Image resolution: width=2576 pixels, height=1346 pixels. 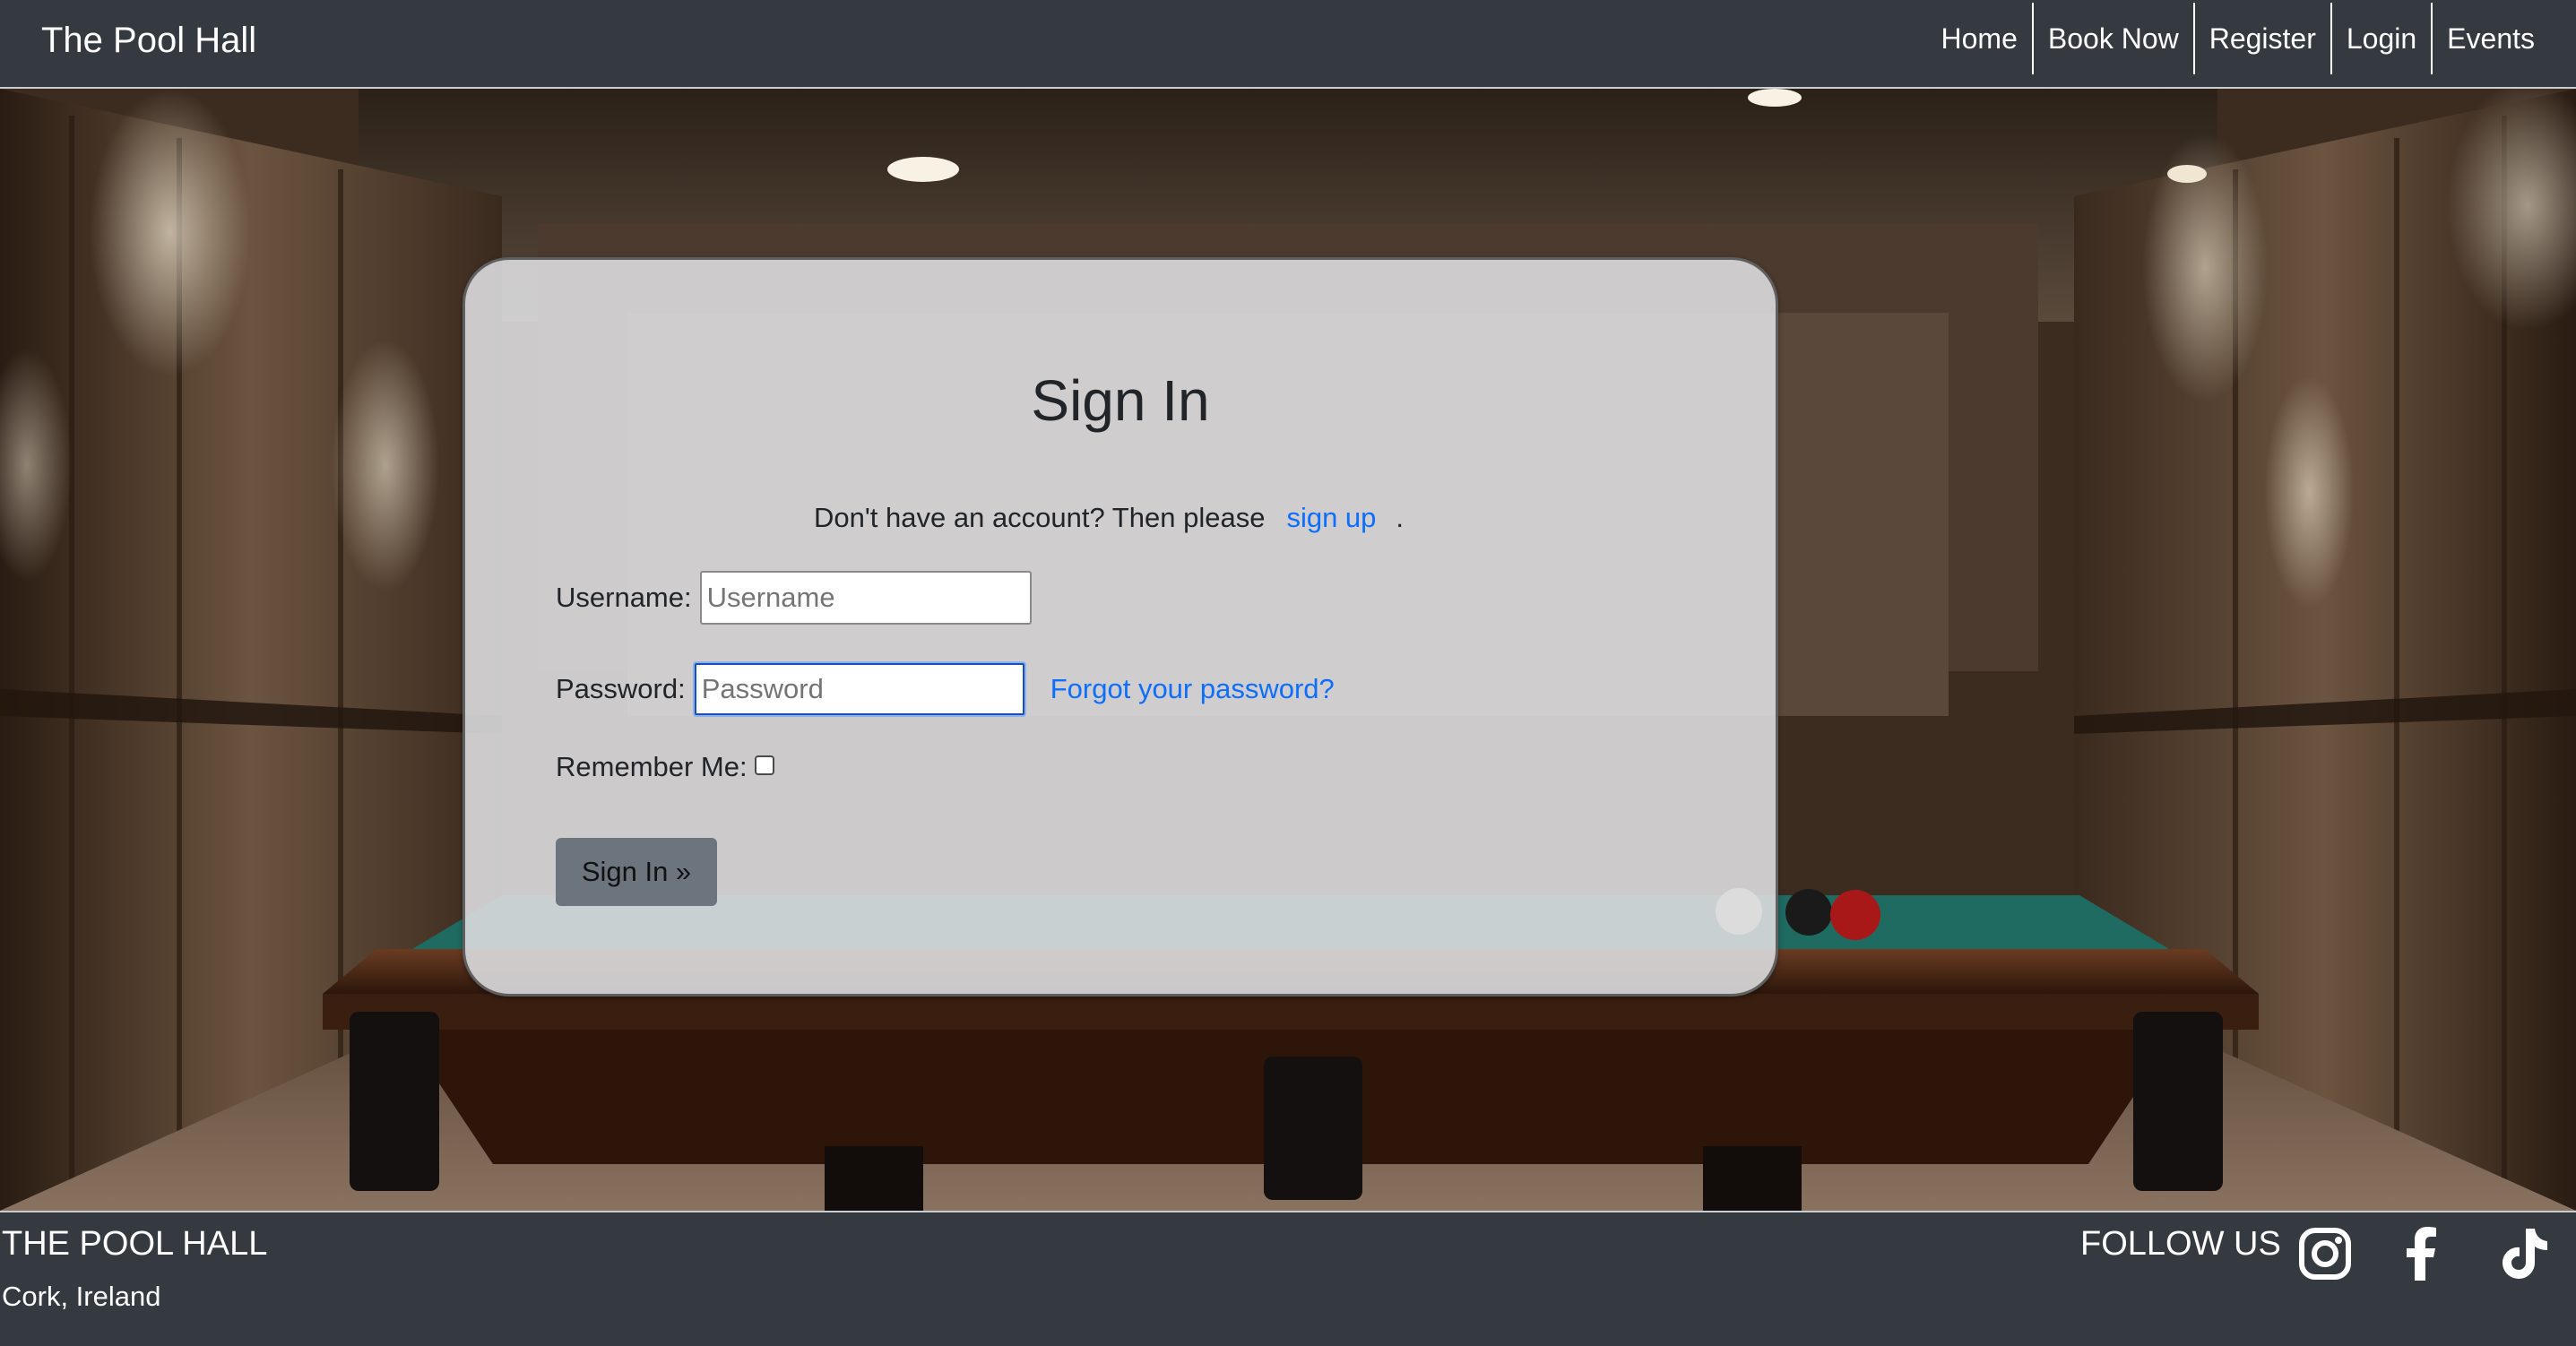 I want to click on brand-link: The Pool Hall, so click(x=148, y=40).